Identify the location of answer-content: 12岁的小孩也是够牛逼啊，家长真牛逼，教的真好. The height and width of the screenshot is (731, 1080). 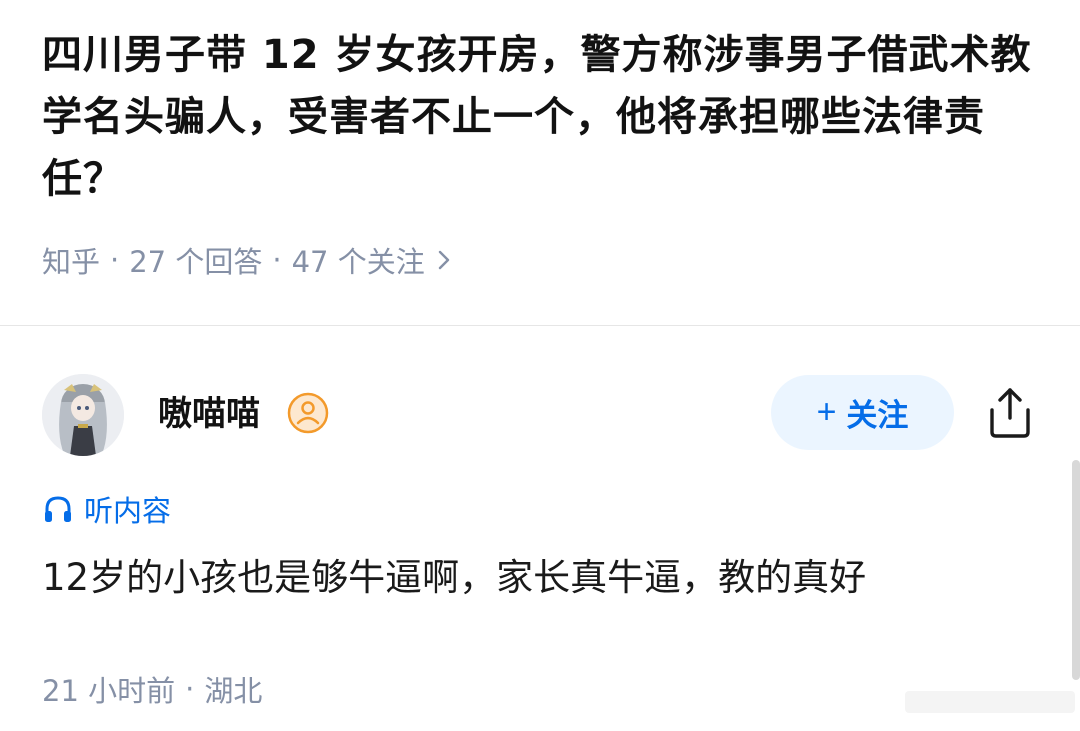
(542, 578).